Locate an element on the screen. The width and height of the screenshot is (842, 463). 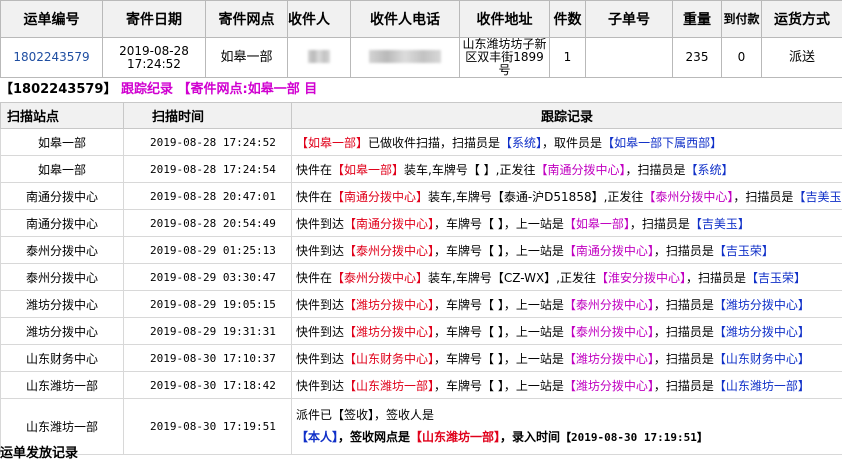
tracking-waybill-no: 【1802243579】 is located at coordinates (58, 89).